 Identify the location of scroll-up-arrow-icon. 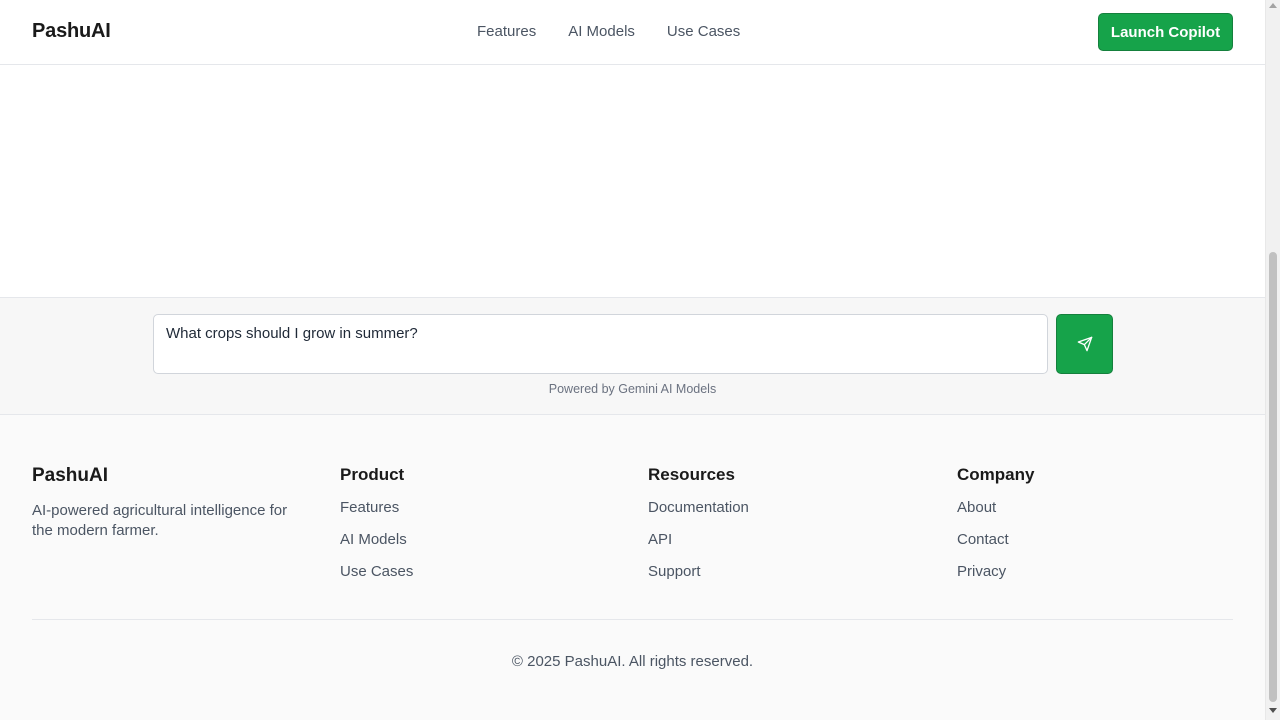
(1273, 5).